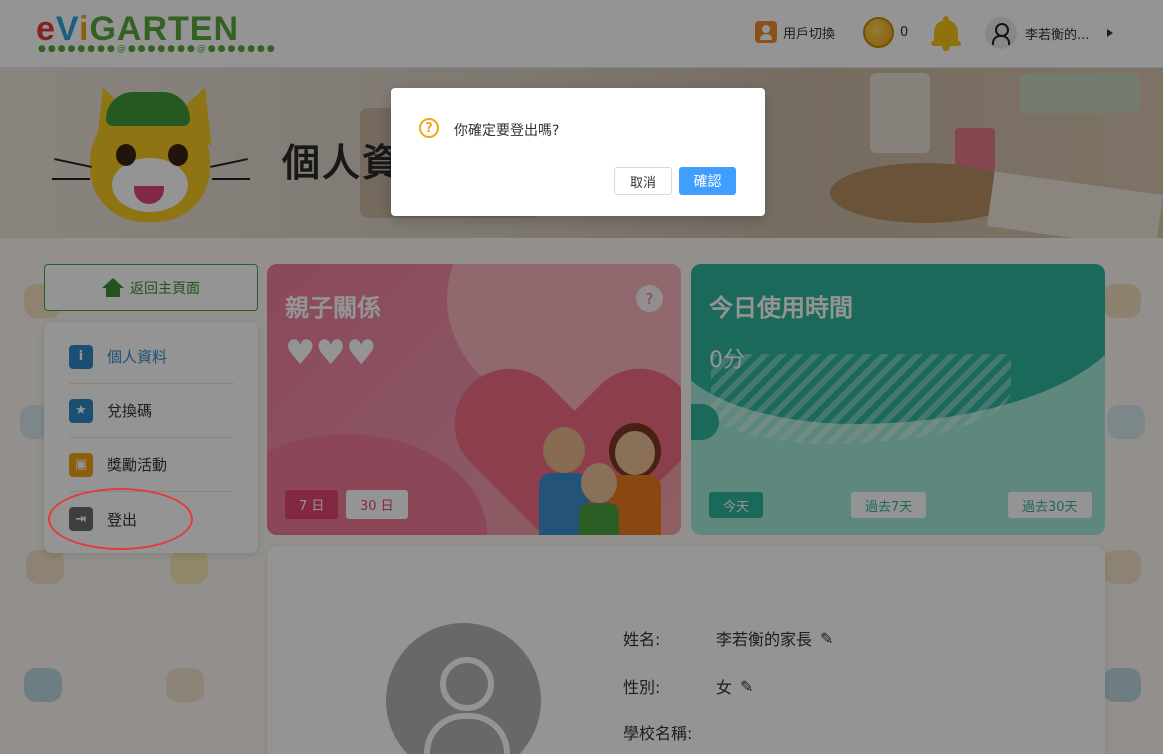 Image resolution: width=1163 pixels, height=754 pixels. I want to click on question-icon: ?, so click(429, 128).